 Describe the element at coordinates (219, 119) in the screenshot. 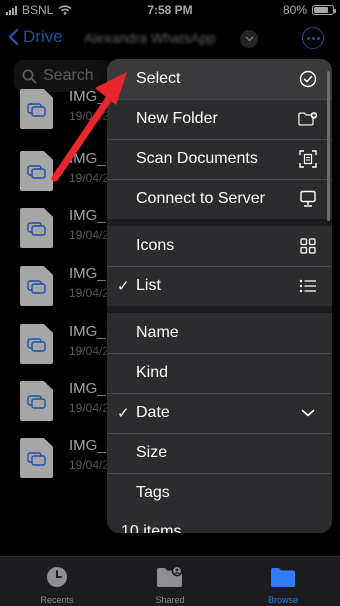

I see `menu-item-new-folder: New Folder` at that location.